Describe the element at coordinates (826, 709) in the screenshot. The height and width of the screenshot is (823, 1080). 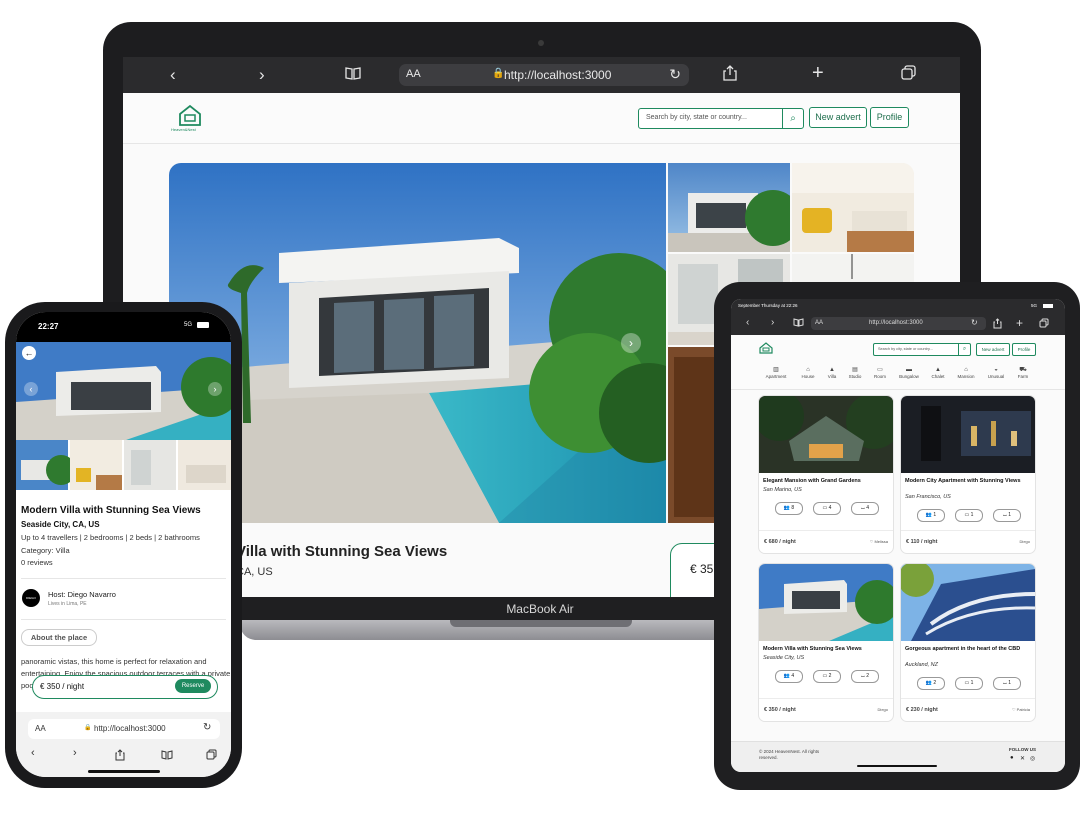
I see `card-footer: € 350 / night Diego` at that location.